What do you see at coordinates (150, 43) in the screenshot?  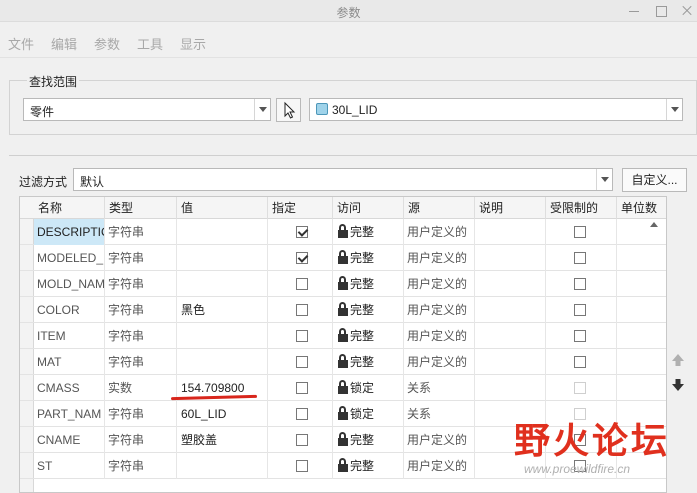 I see `menu-tools: 工具` at bounding box center [150, 43].